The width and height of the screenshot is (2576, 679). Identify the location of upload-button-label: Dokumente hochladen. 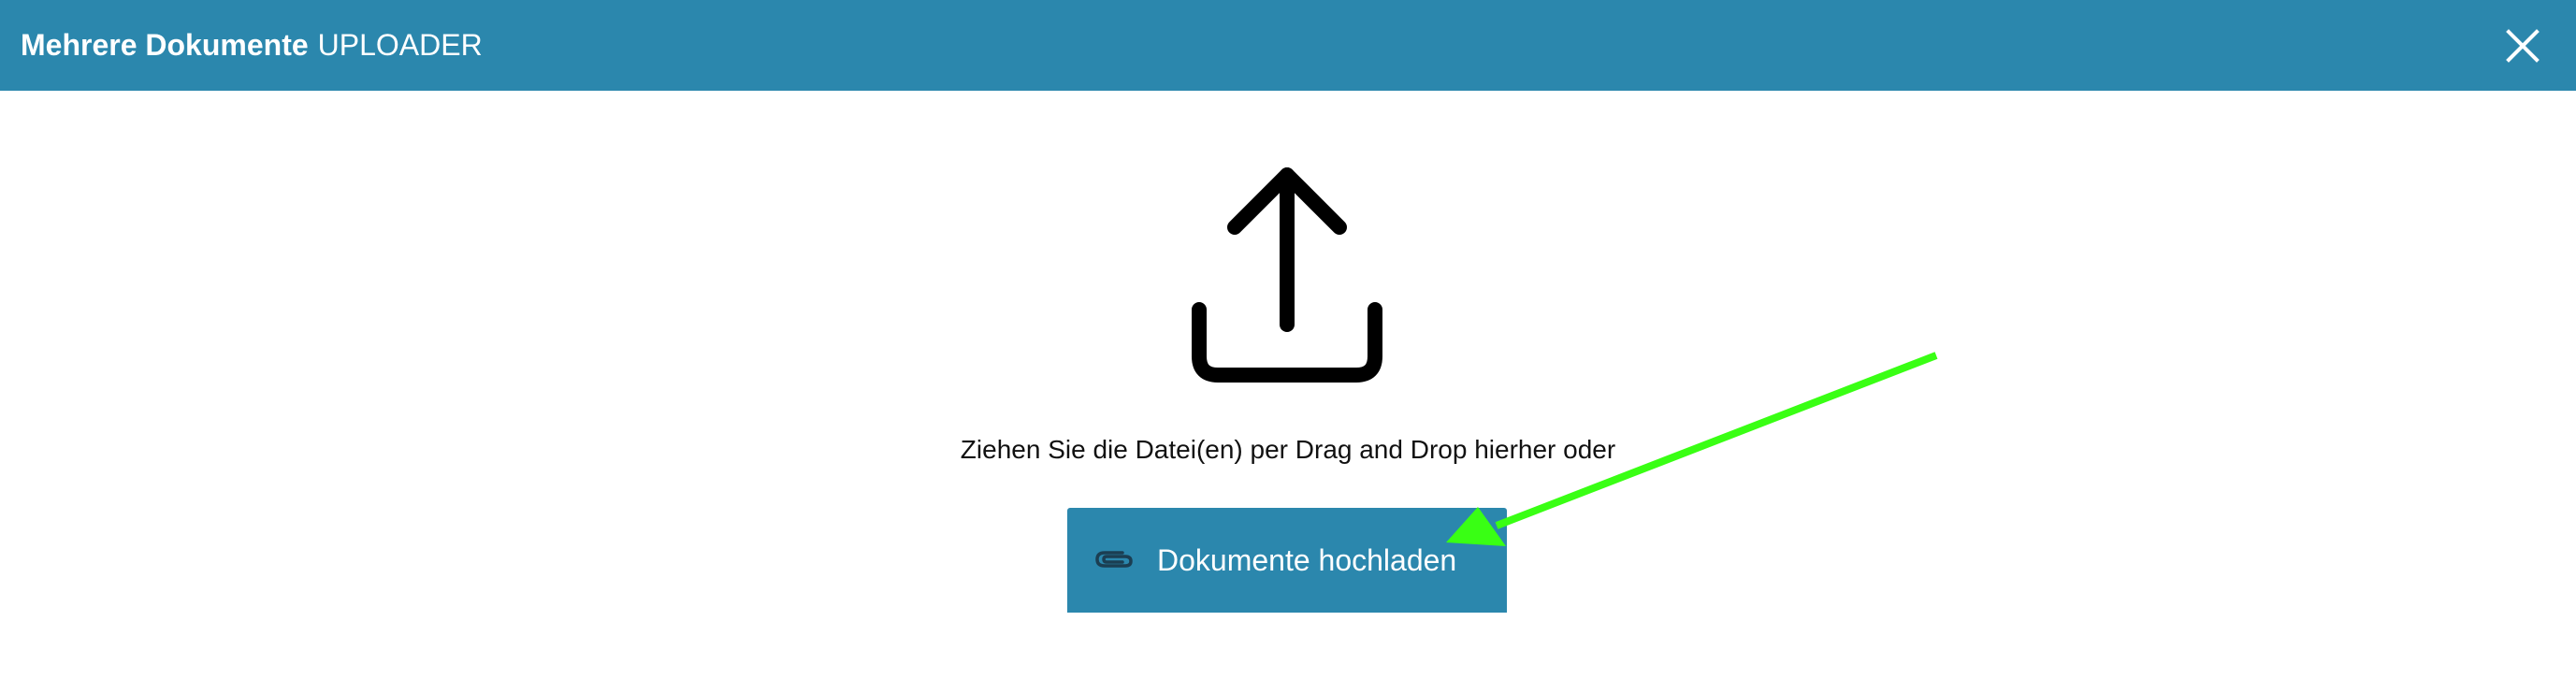
(1307, 560).